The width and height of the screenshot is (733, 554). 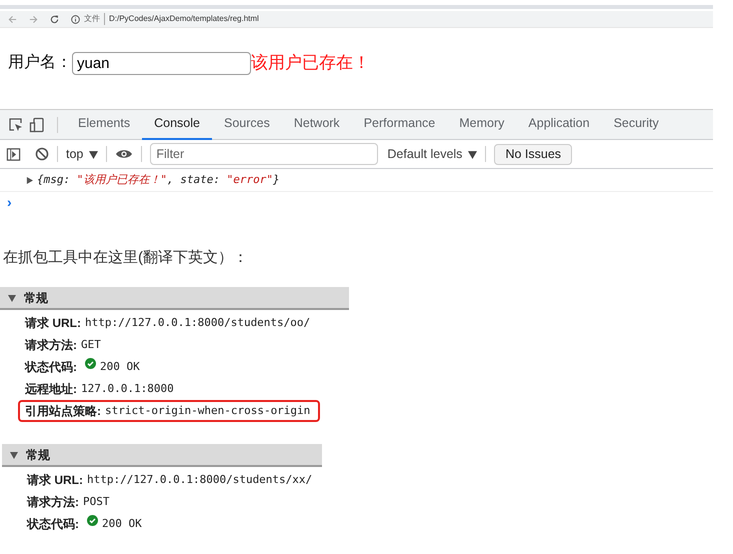 What do you see at coordinates (533, 154) in the screenshot?
I see `issues-button: No Issues` at bounding box center [533, 154].